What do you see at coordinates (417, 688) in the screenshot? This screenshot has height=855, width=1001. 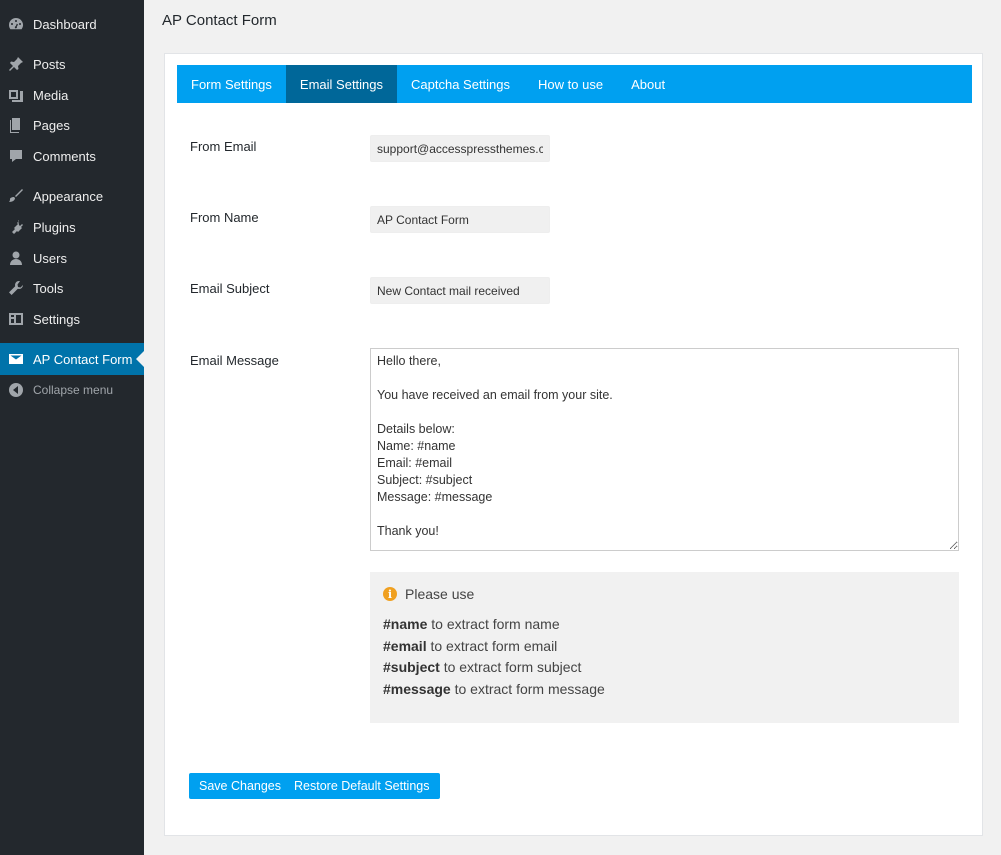 I see `info-tag: #message` at bounding box center [417, 688].